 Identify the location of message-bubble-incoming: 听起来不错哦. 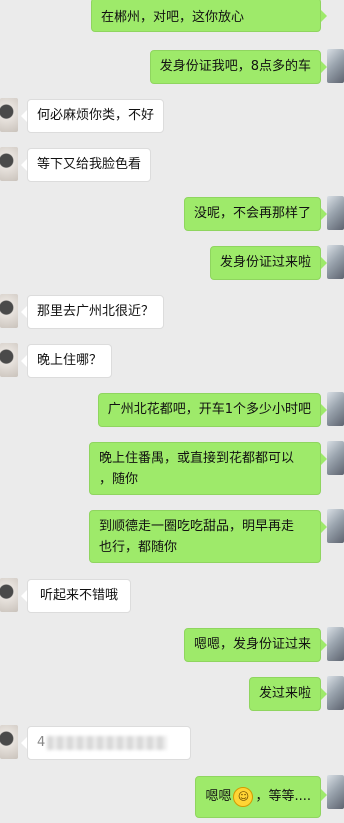
(79, 596).